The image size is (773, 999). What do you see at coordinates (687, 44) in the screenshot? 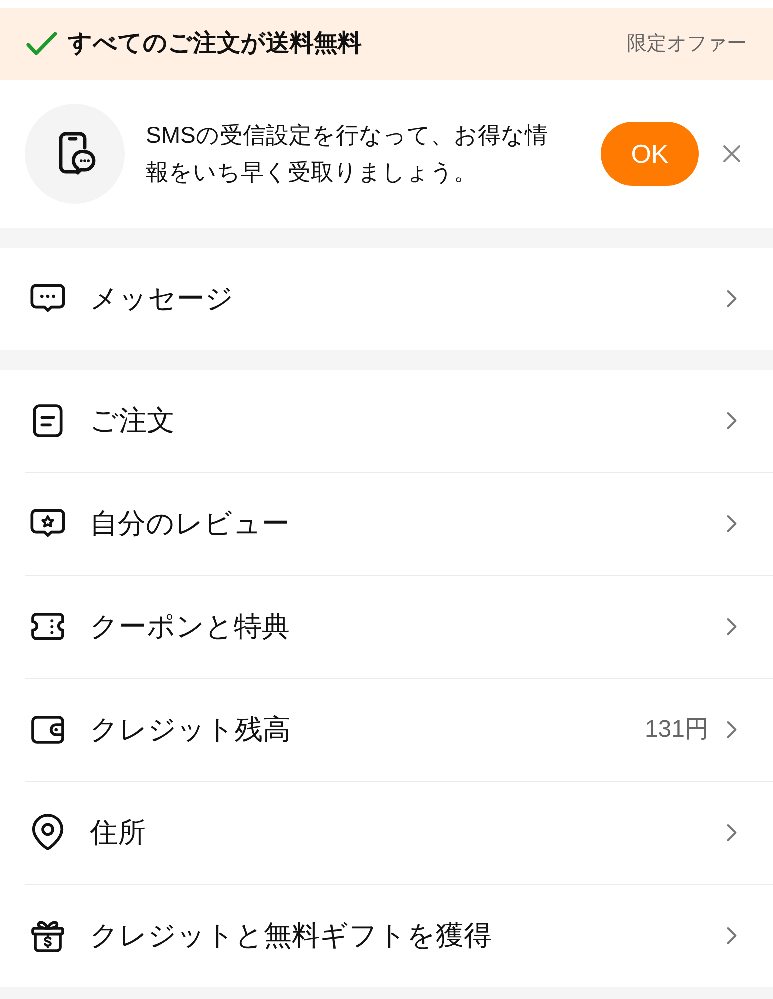
I see `offer-tag: 限定オファー` at bounding box center [687, 44].